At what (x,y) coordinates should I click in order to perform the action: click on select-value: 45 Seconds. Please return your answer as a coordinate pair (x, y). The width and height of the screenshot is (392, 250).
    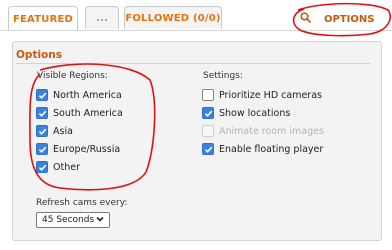
    Looking at the image, I should click on (68, 220).